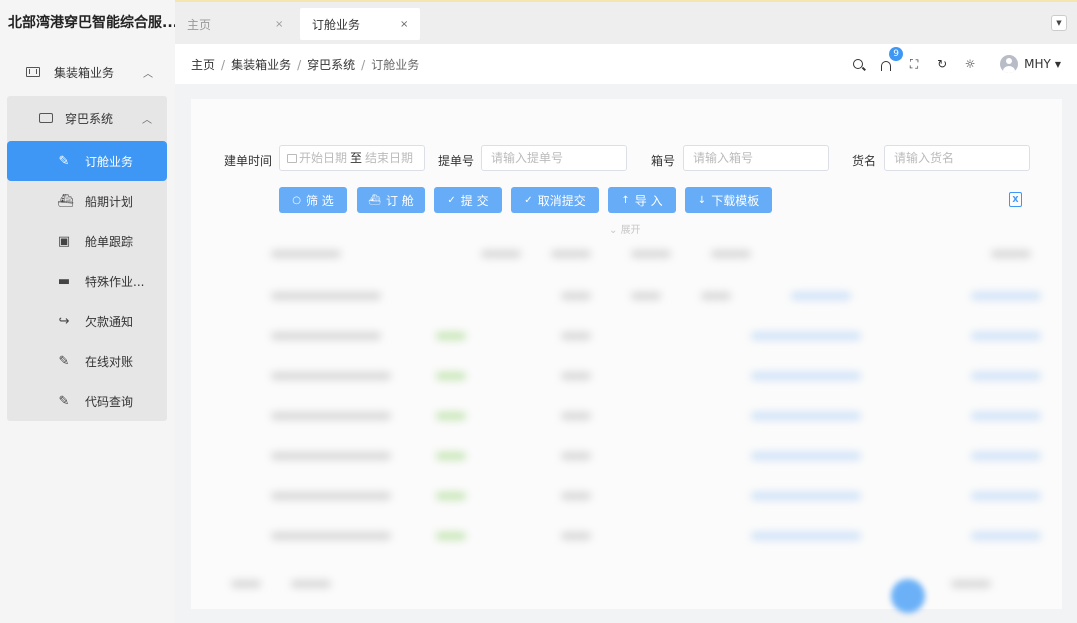 Image resolution: width=1077 pixels, height=623 pixels. Describe the element at coordinates (64, 281) in the screenshot. I see `beta-icon: ▬` at that location.